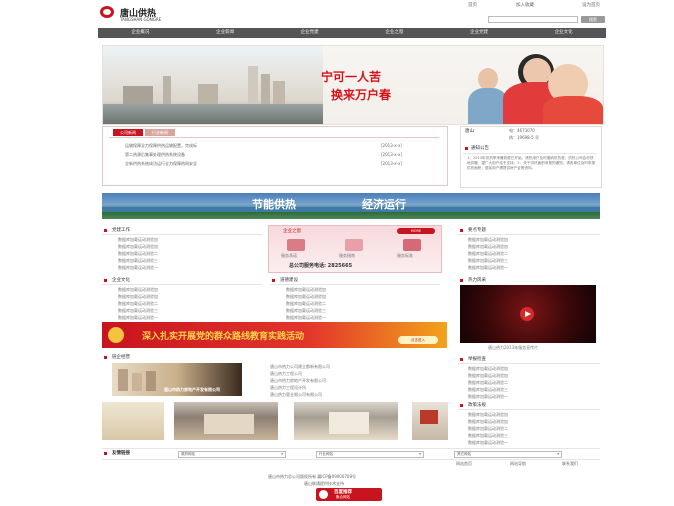  What do you see at coordinates (107, 12) in the screenshot?
I see `logo-icon` at bounding box center [107, 12].